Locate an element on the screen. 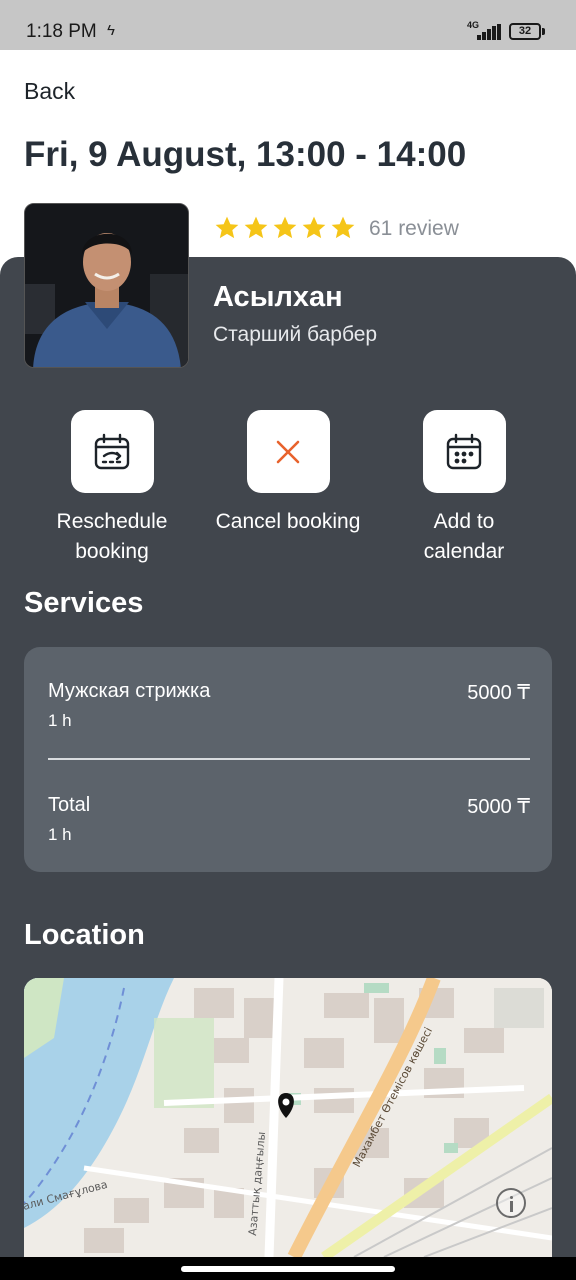 The height and width of the screenshot is (1280, 576). rating-stars is located at coordinates (285, 228).